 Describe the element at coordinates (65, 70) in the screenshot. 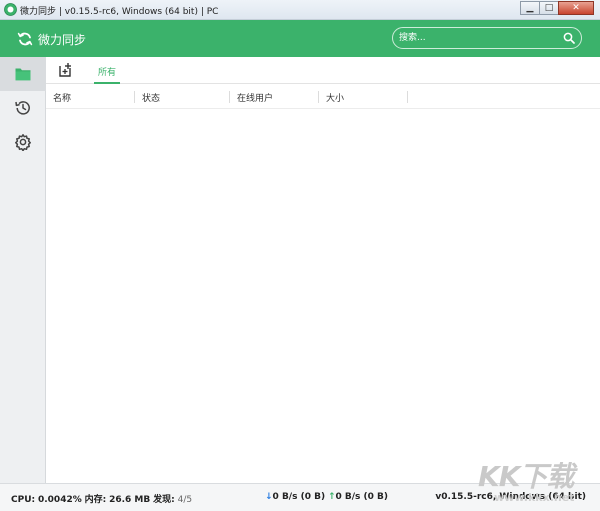

I see `add-folder-icon` at that location.